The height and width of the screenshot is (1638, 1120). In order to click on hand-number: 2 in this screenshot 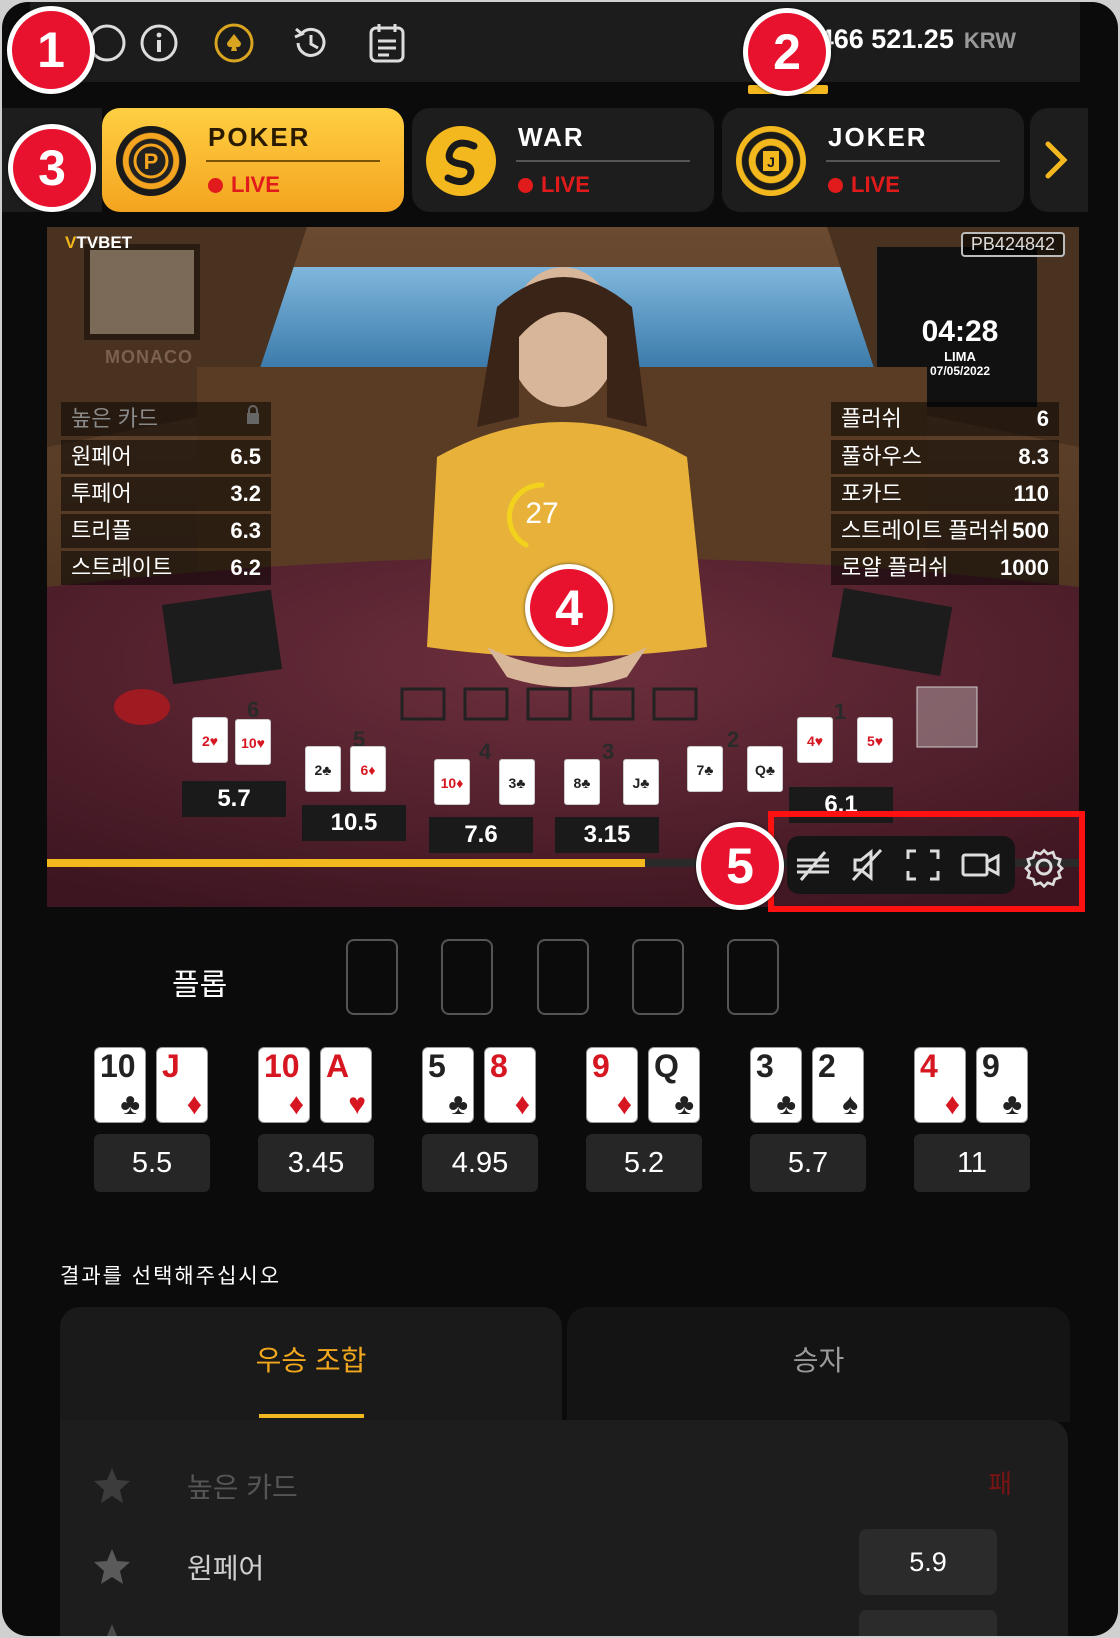, I will do `click(733, 739)`.